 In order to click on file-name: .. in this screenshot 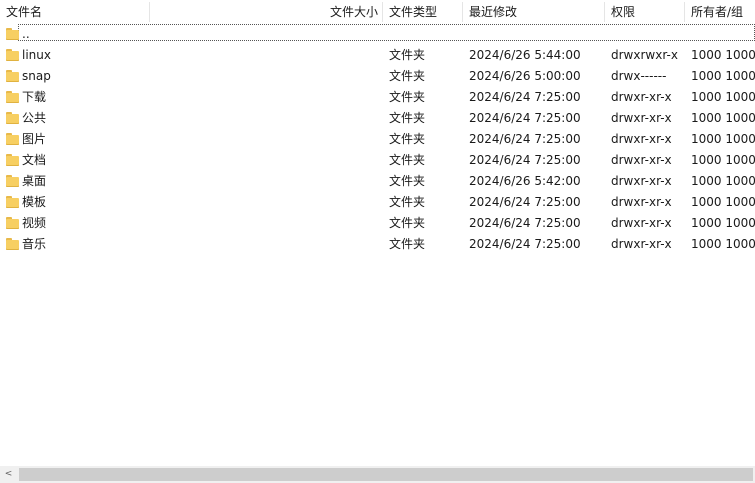, I will do `click(26, 34)`.